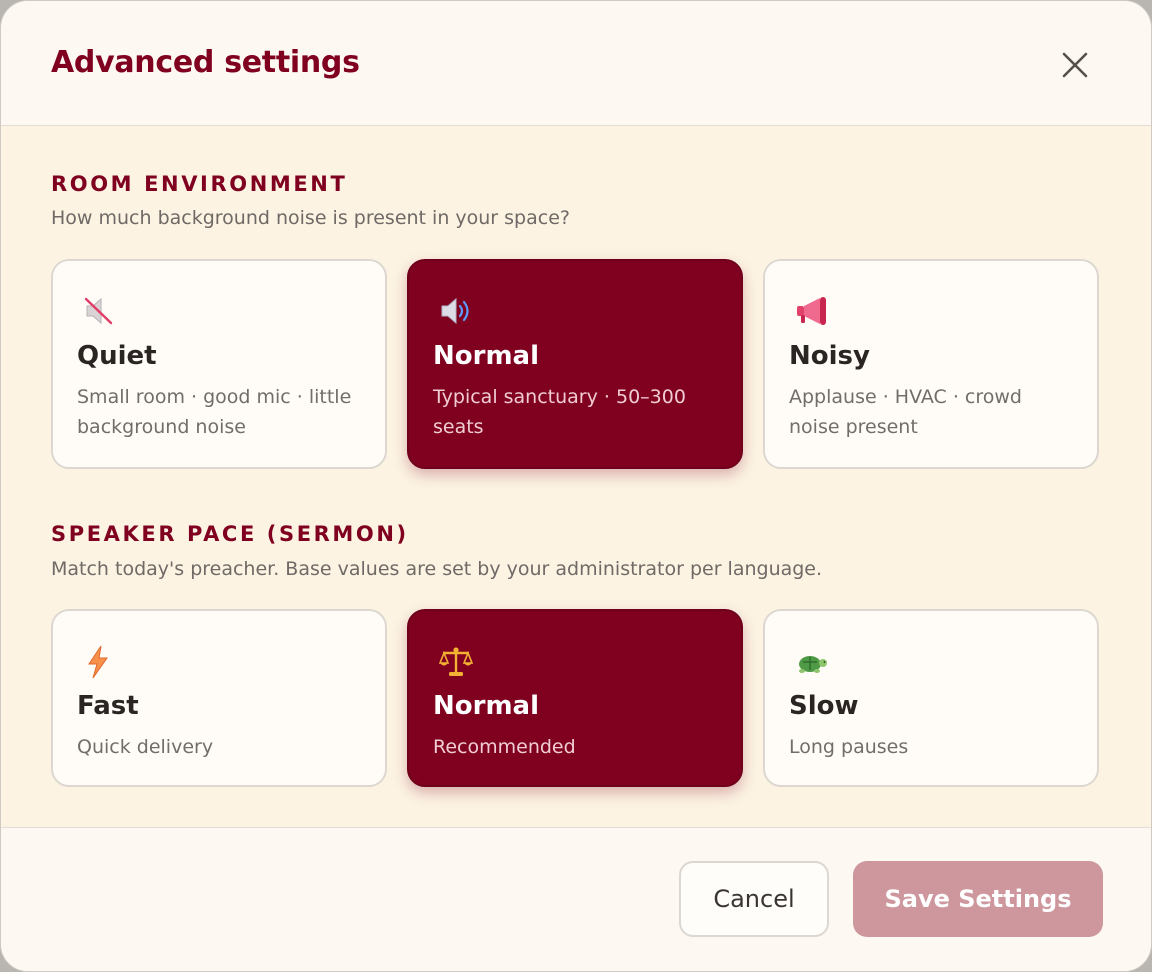 This screenshot has height=972, width=1152. Describe the element at coordinates (811, 311) in the screenshot. I see `megaphone-icon` at that location.